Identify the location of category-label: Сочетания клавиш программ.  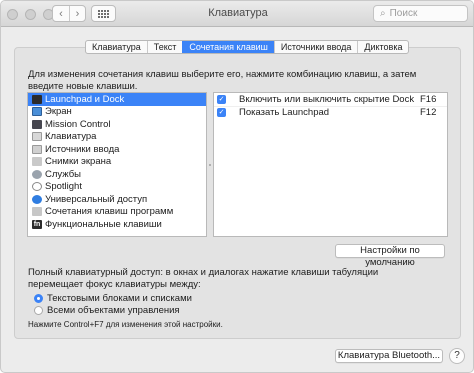
(109, 212).